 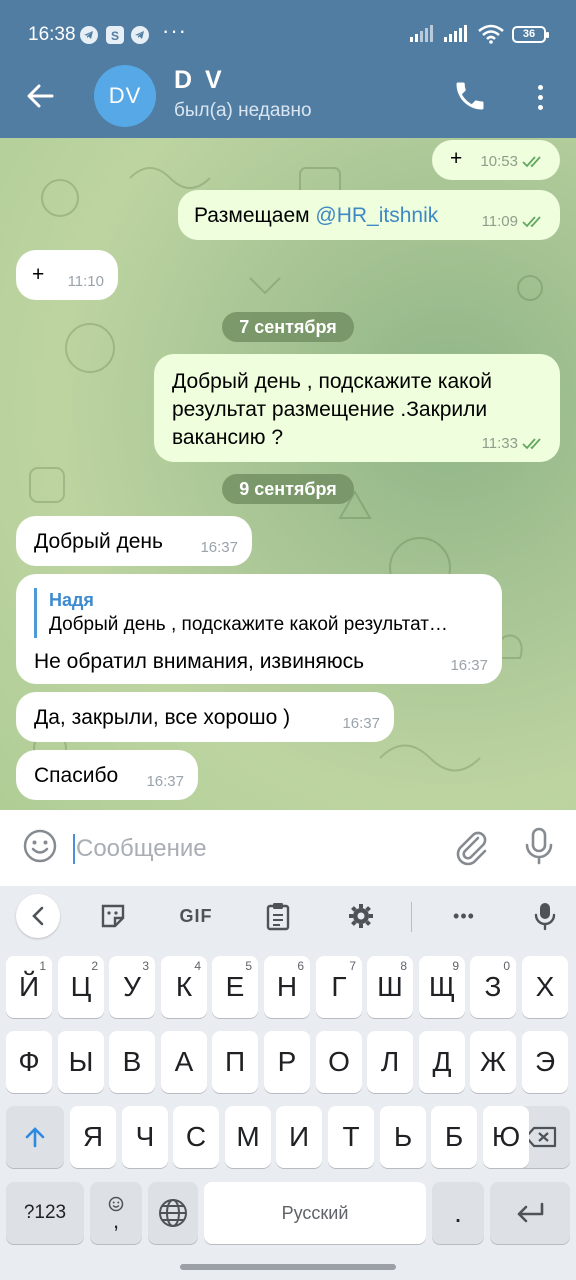 I want to click on key-label: Ь, so click(x=403, y=1136).